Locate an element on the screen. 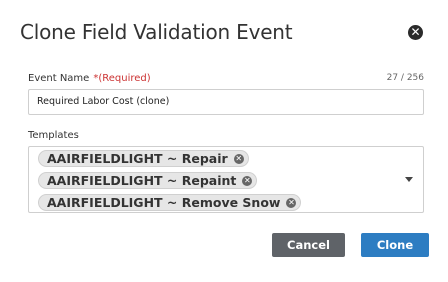 This screenshot has height=282, width=448. cancel-button: Cancel is located at coordinates (308, 245).